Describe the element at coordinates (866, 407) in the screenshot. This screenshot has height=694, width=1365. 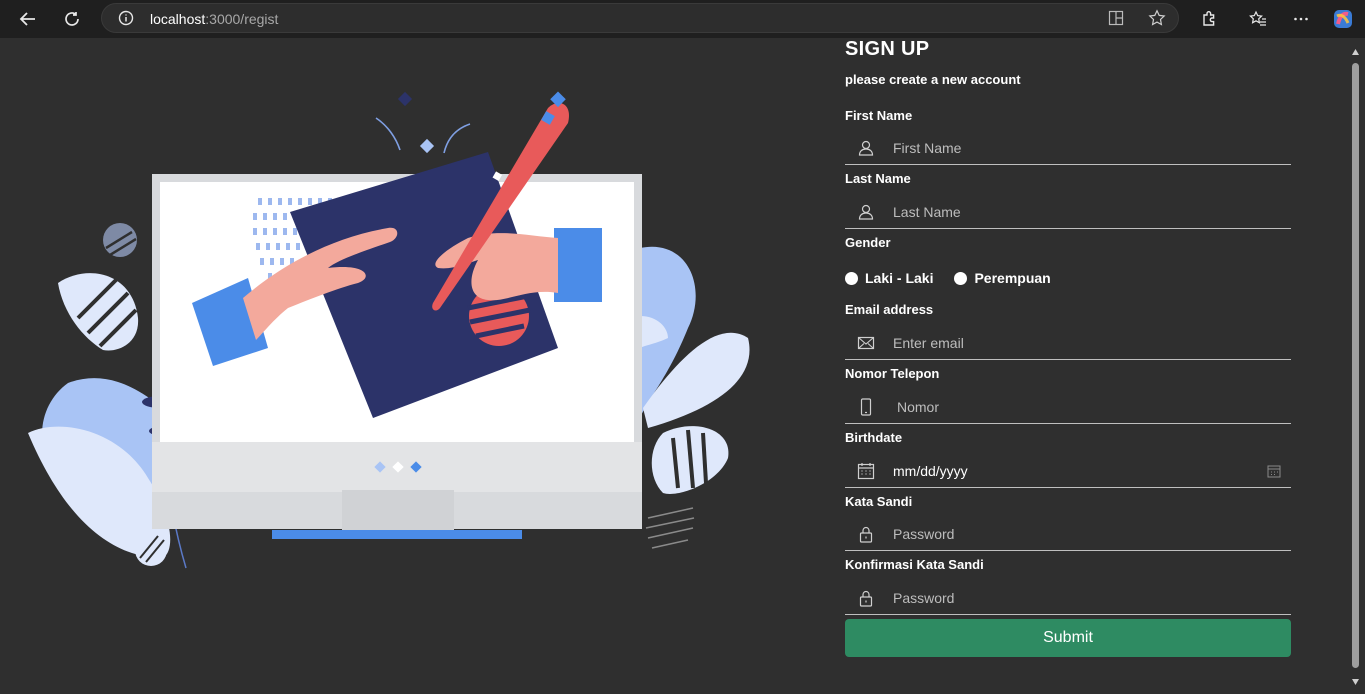
I see `phone-icon` at that location.